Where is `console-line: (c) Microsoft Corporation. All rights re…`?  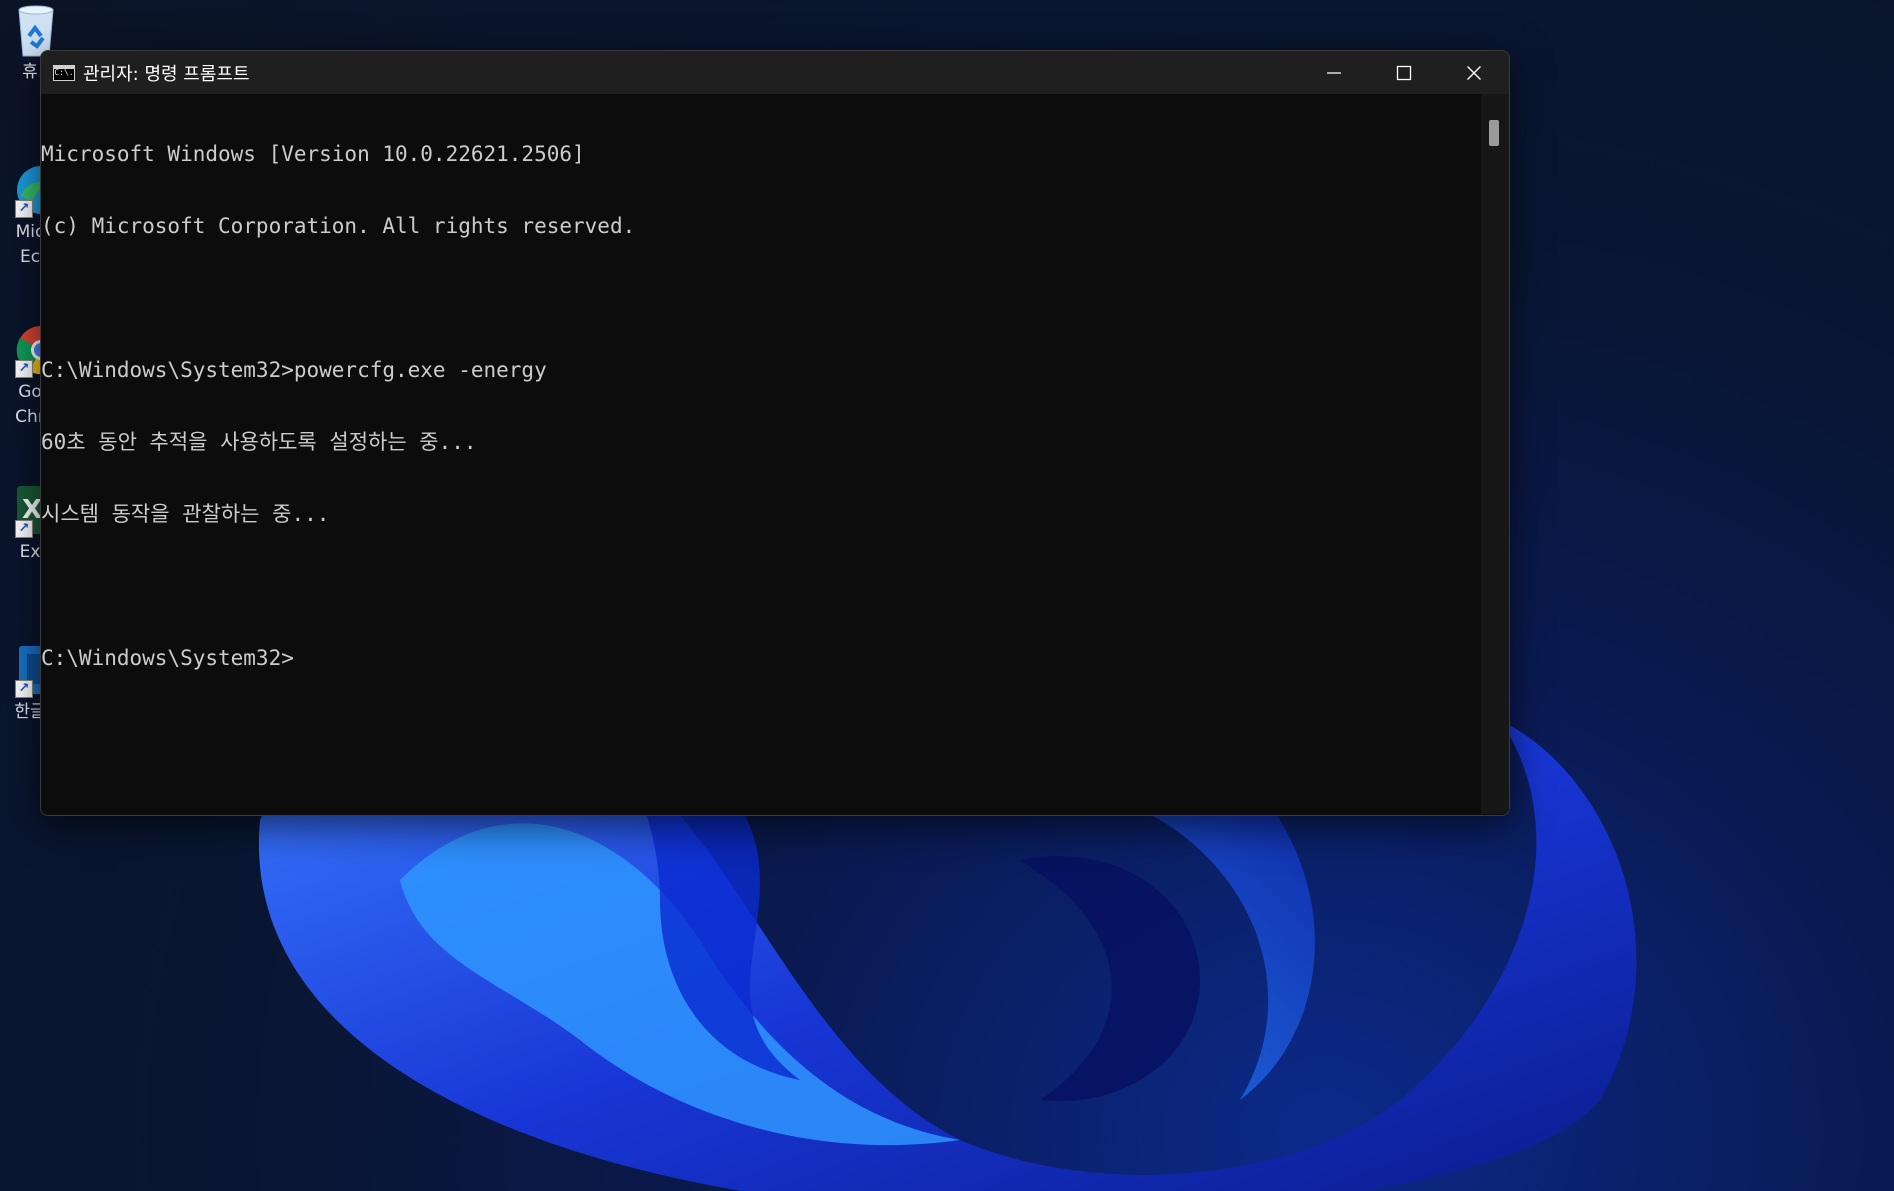 console-line: (c) Microsoft Corporation. All rights re… is located at coordinates (338, 226).